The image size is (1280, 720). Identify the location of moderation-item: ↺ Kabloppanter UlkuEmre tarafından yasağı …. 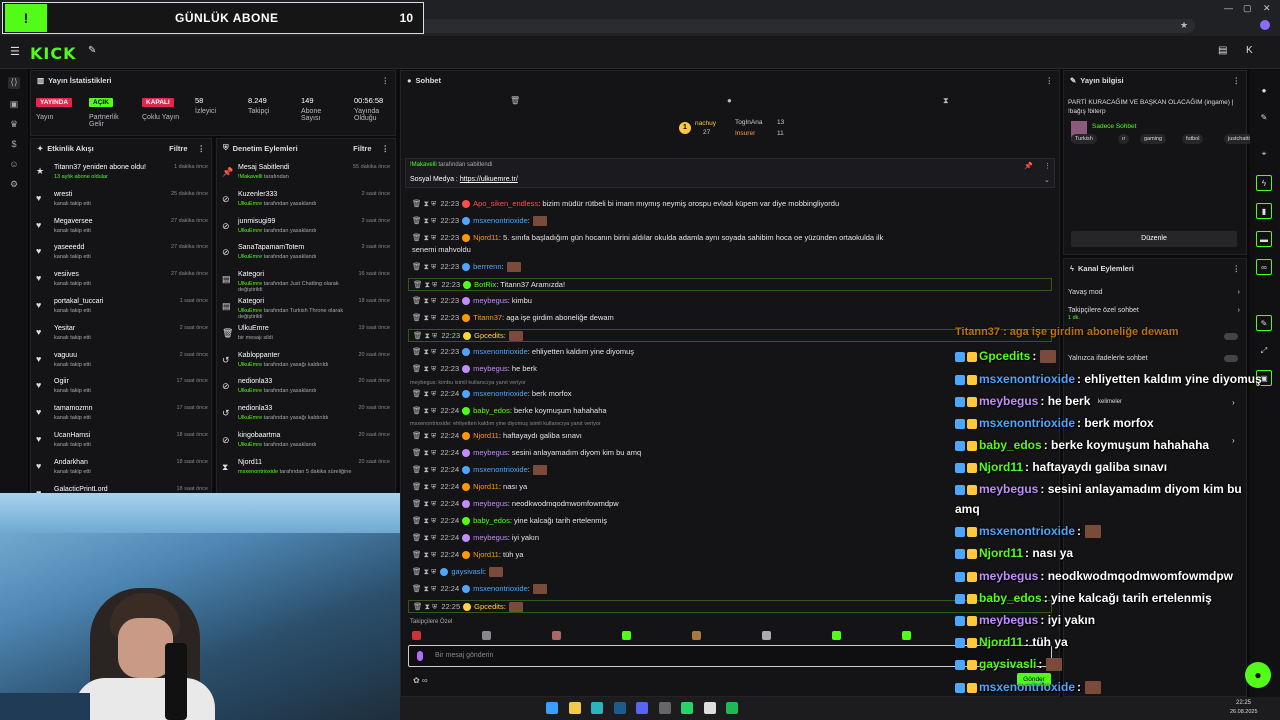
(306, 365).